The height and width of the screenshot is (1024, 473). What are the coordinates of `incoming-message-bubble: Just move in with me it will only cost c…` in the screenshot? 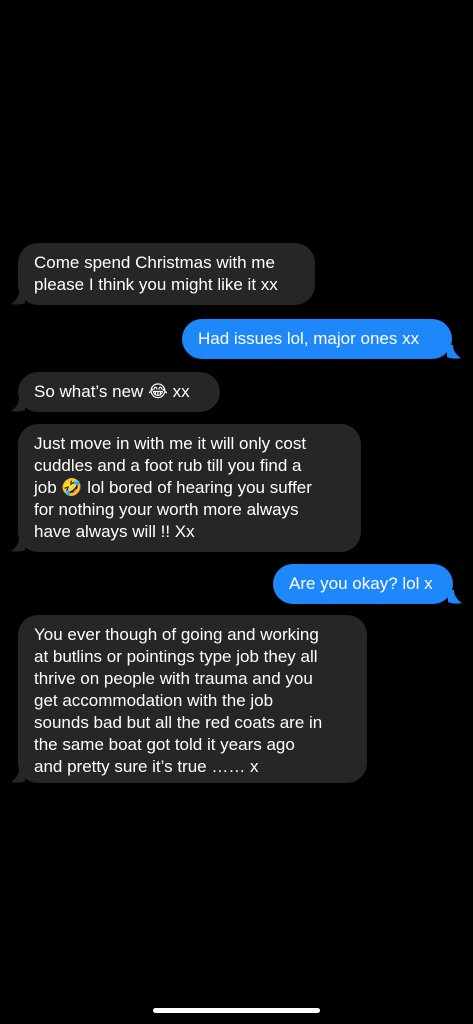 It's located at (189, 488).